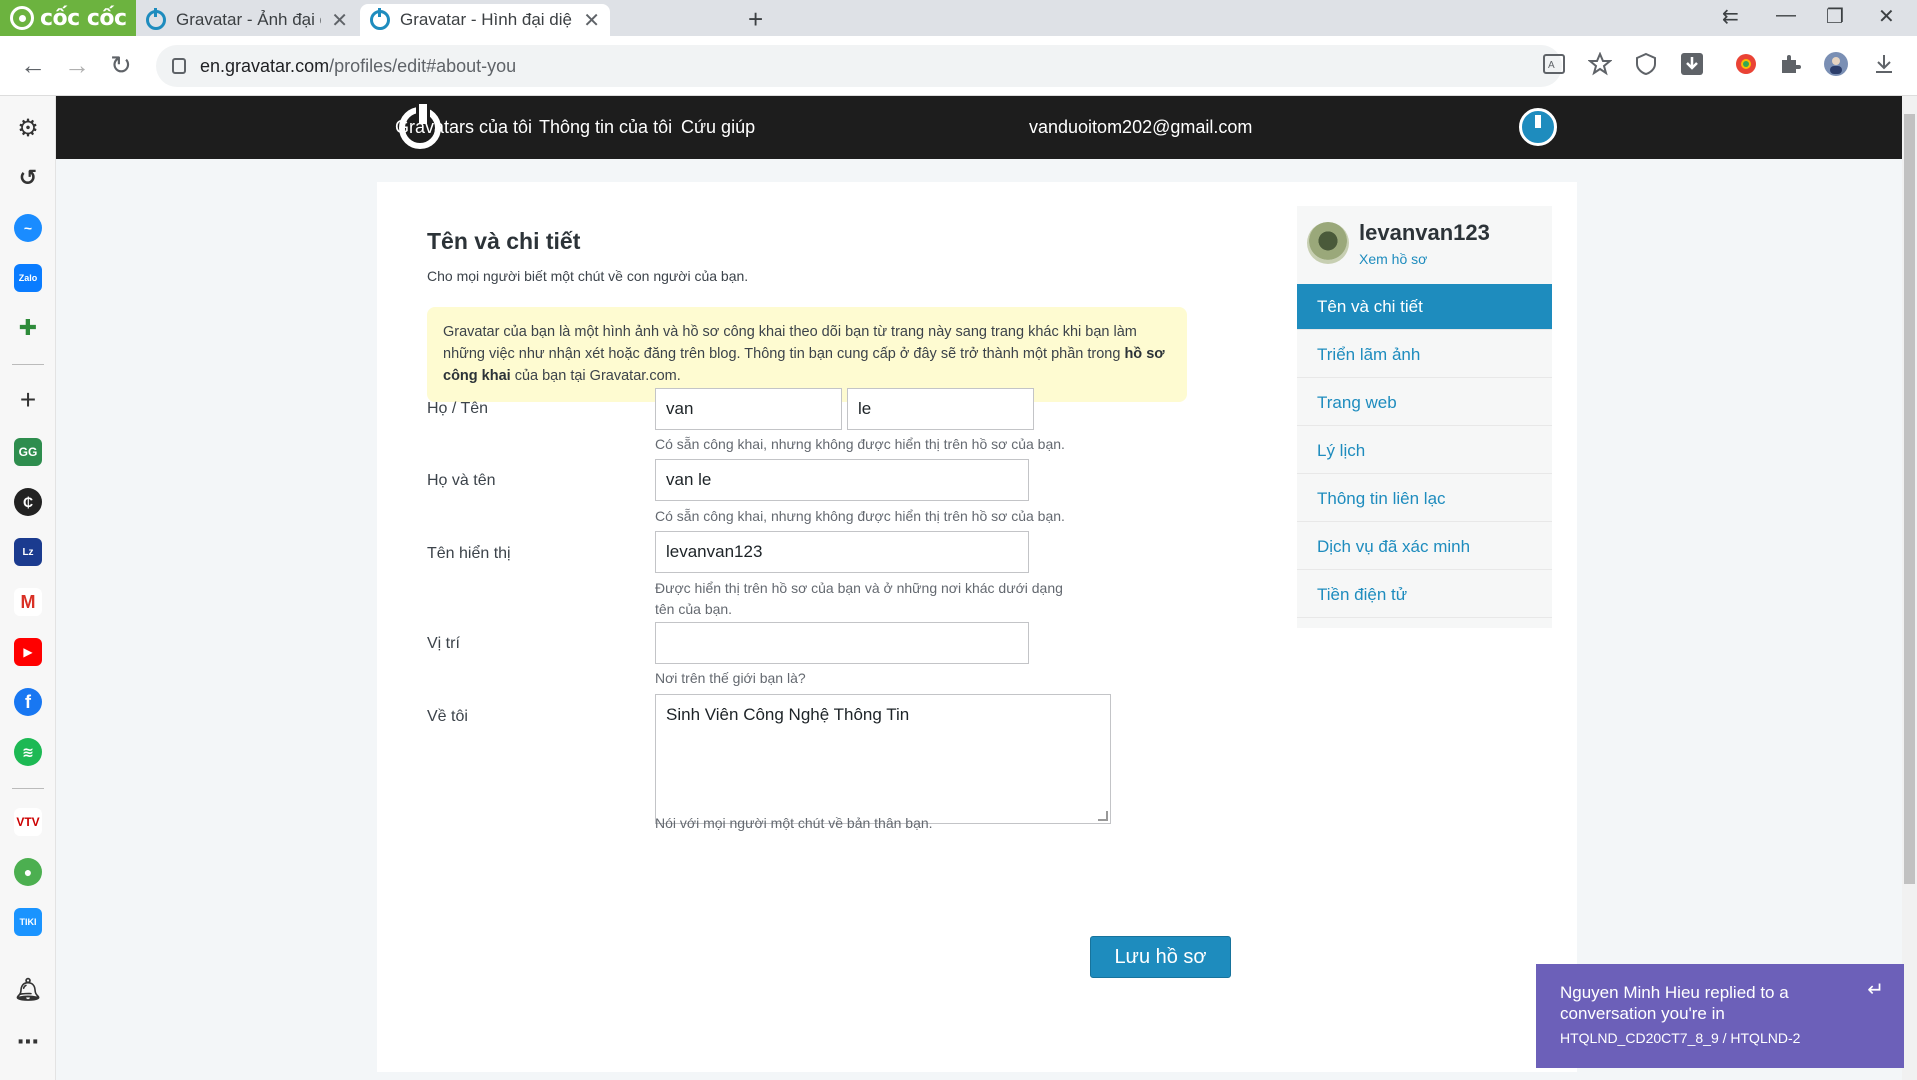 The width and height of the screenshot is (1917, 1080). Describe the element at coordinates (28, 702) in the screenshot. I see `facebook-icon: f` at that location.